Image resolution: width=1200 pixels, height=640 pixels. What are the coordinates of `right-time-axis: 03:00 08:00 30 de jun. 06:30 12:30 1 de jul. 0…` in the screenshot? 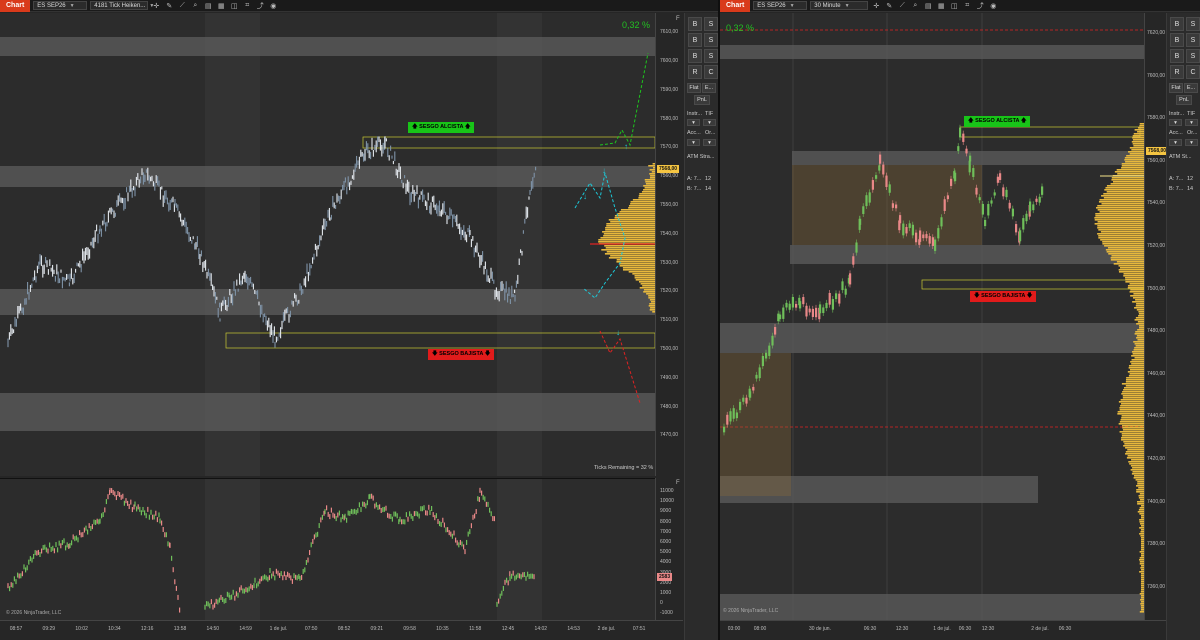 It's located at (943, 630).